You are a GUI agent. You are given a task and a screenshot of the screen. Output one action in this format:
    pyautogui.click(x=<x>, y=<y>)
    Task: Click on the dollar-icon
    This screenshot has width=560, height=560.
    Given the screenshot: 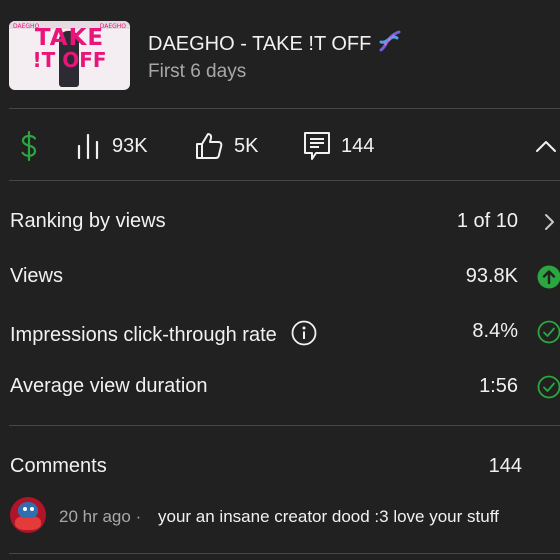 What is the action you would take?
    pyautogui.click(x=29, y=146)
    